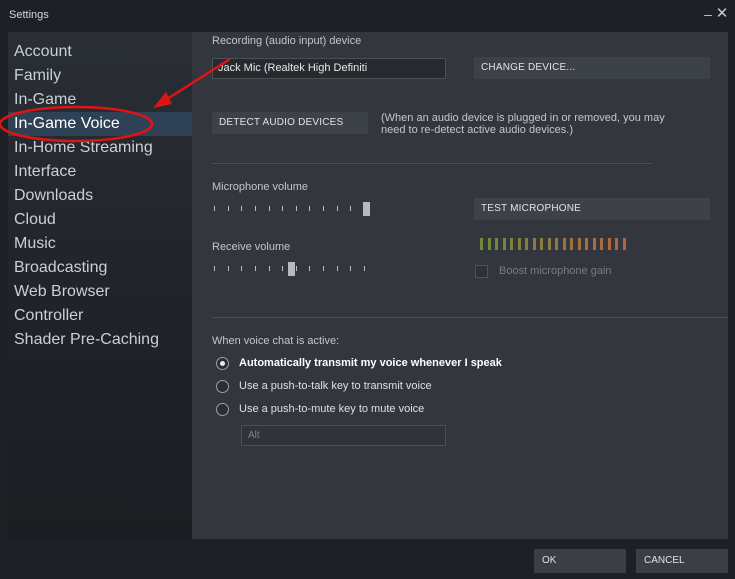  I want to click on microphone-volume-slider, so click(296, 209).